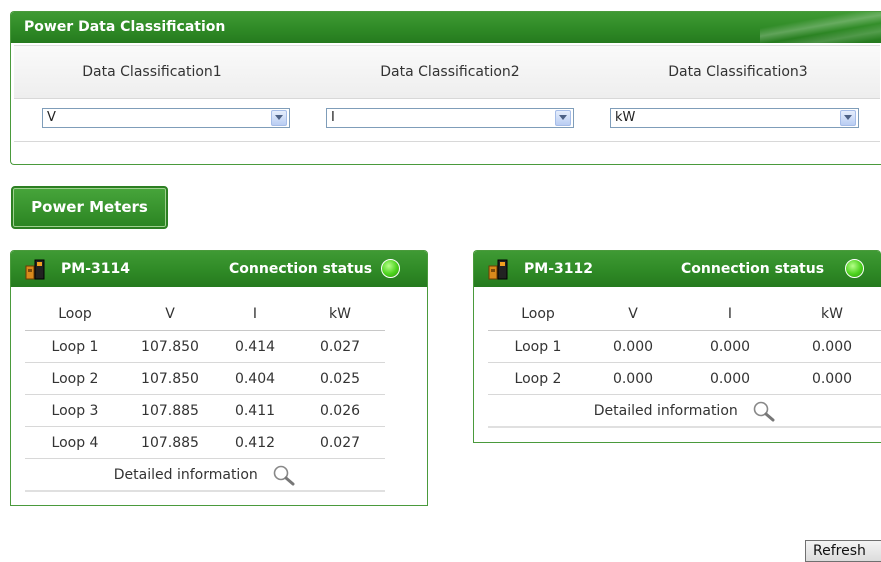 The height and width of the screenshot is (562, 881). I want to click on classification3-select: kW, so click(734, 118).